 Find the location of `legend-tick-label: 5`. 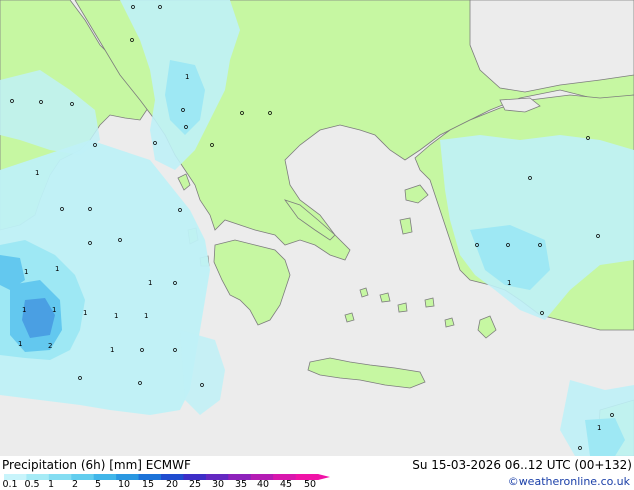

legend-tick-label: 5 is located at coordinates (98, 484).